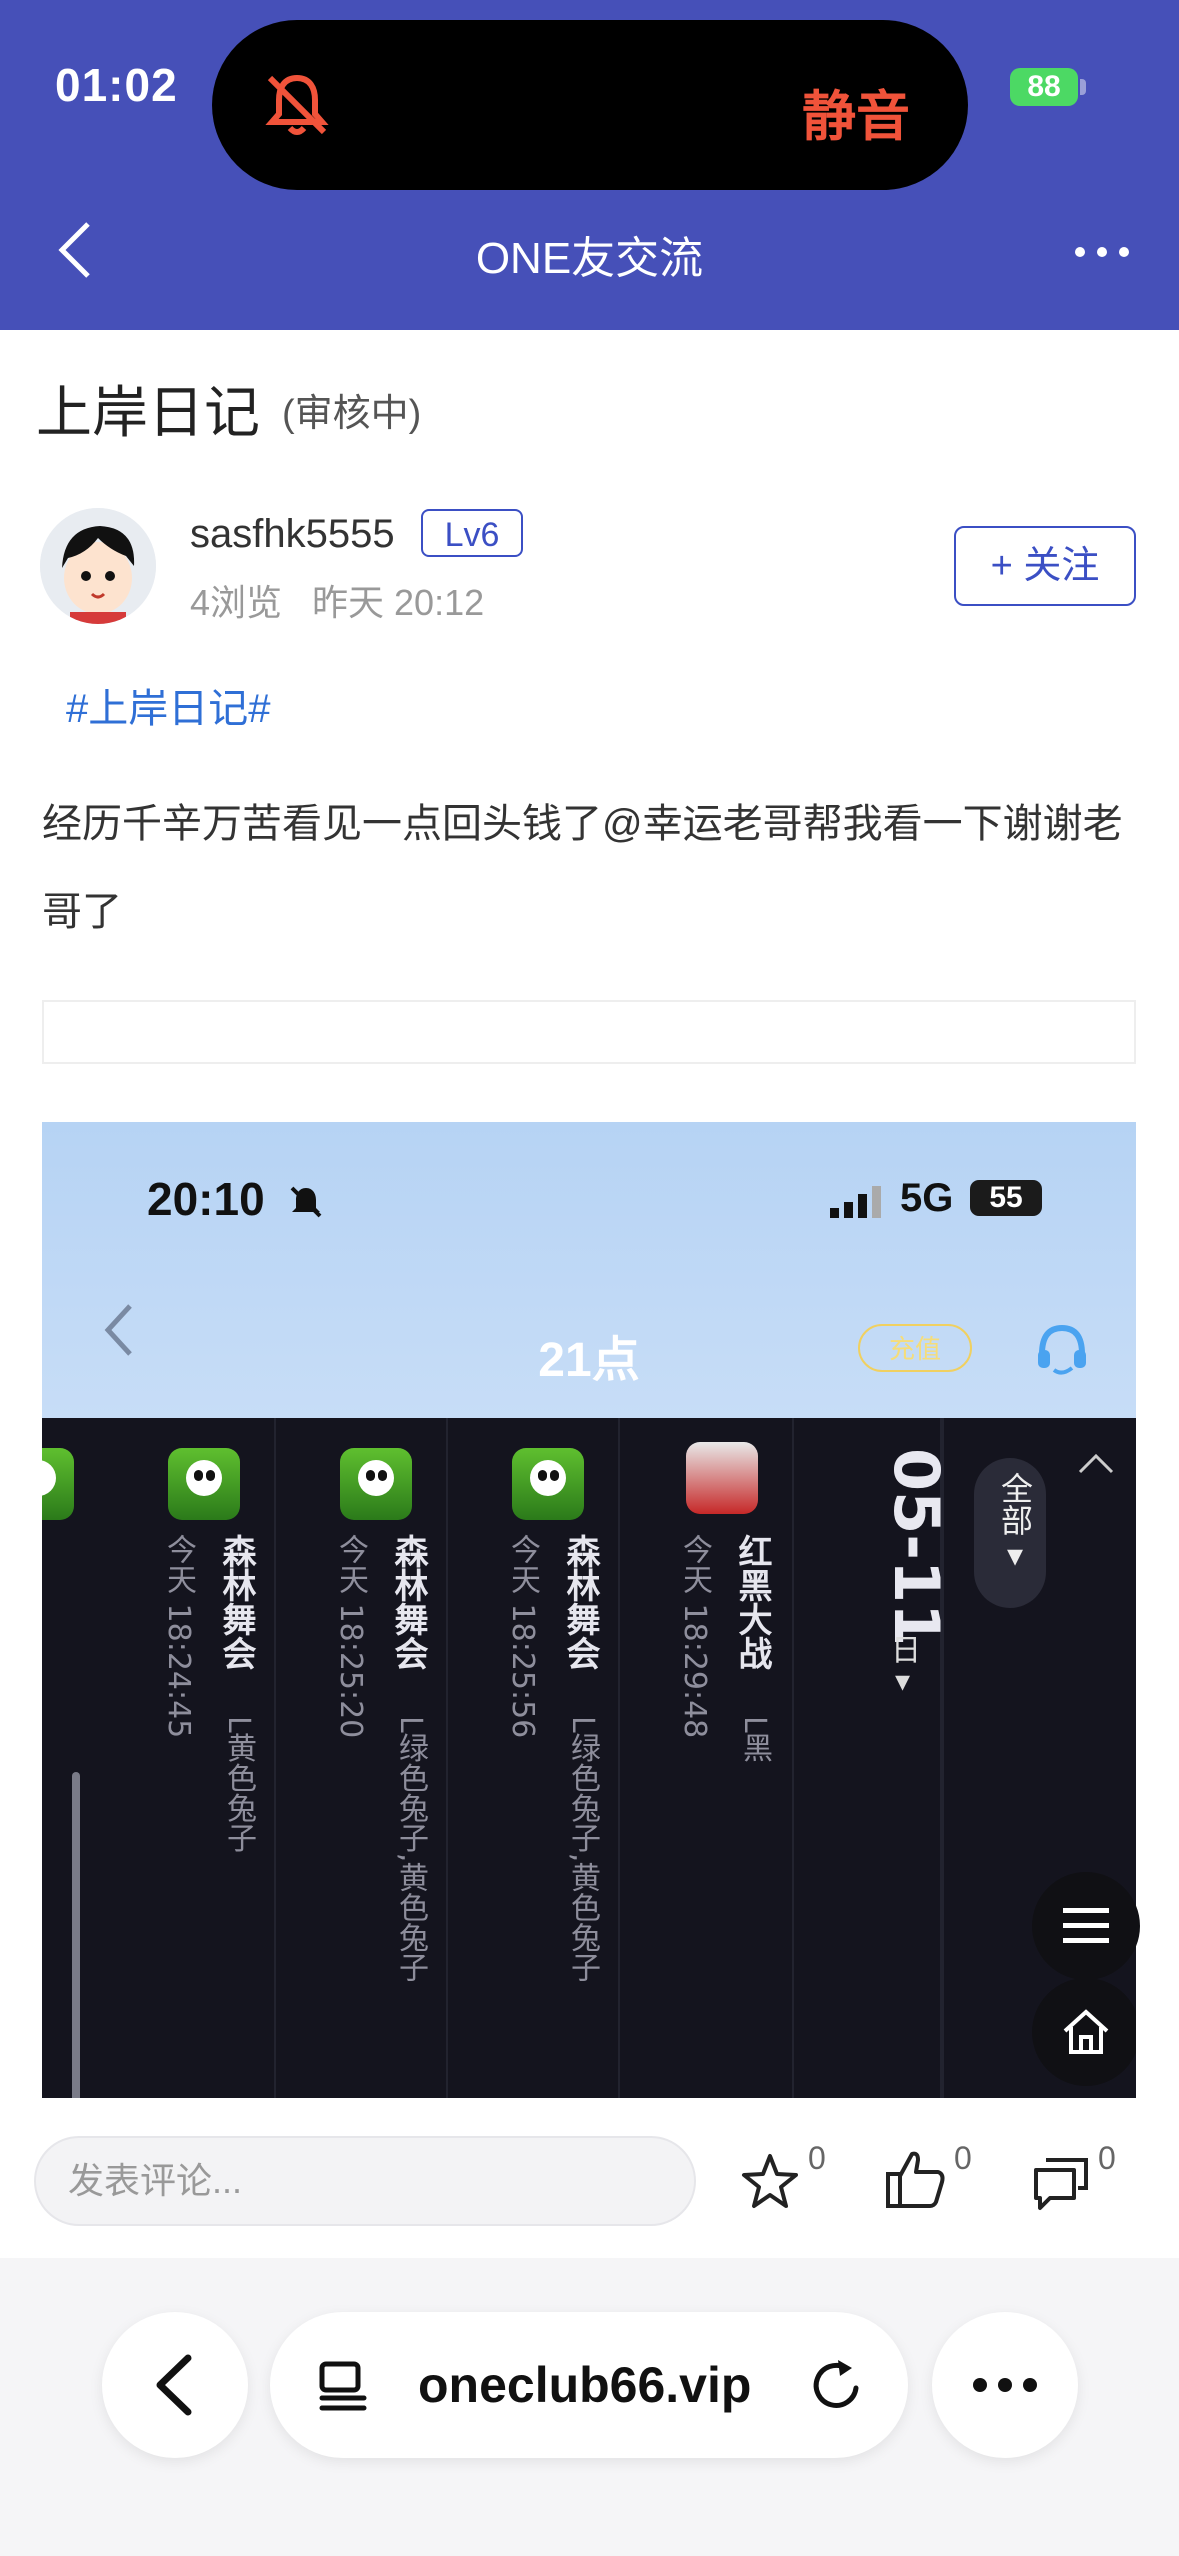 The height and width of the screenshot is (2556, 1179). What do you see at coordinates (694, 1636) in the screenshot?
I see `shot-record-time: 今天 18:29:48` at bounding box center [694, 1636].